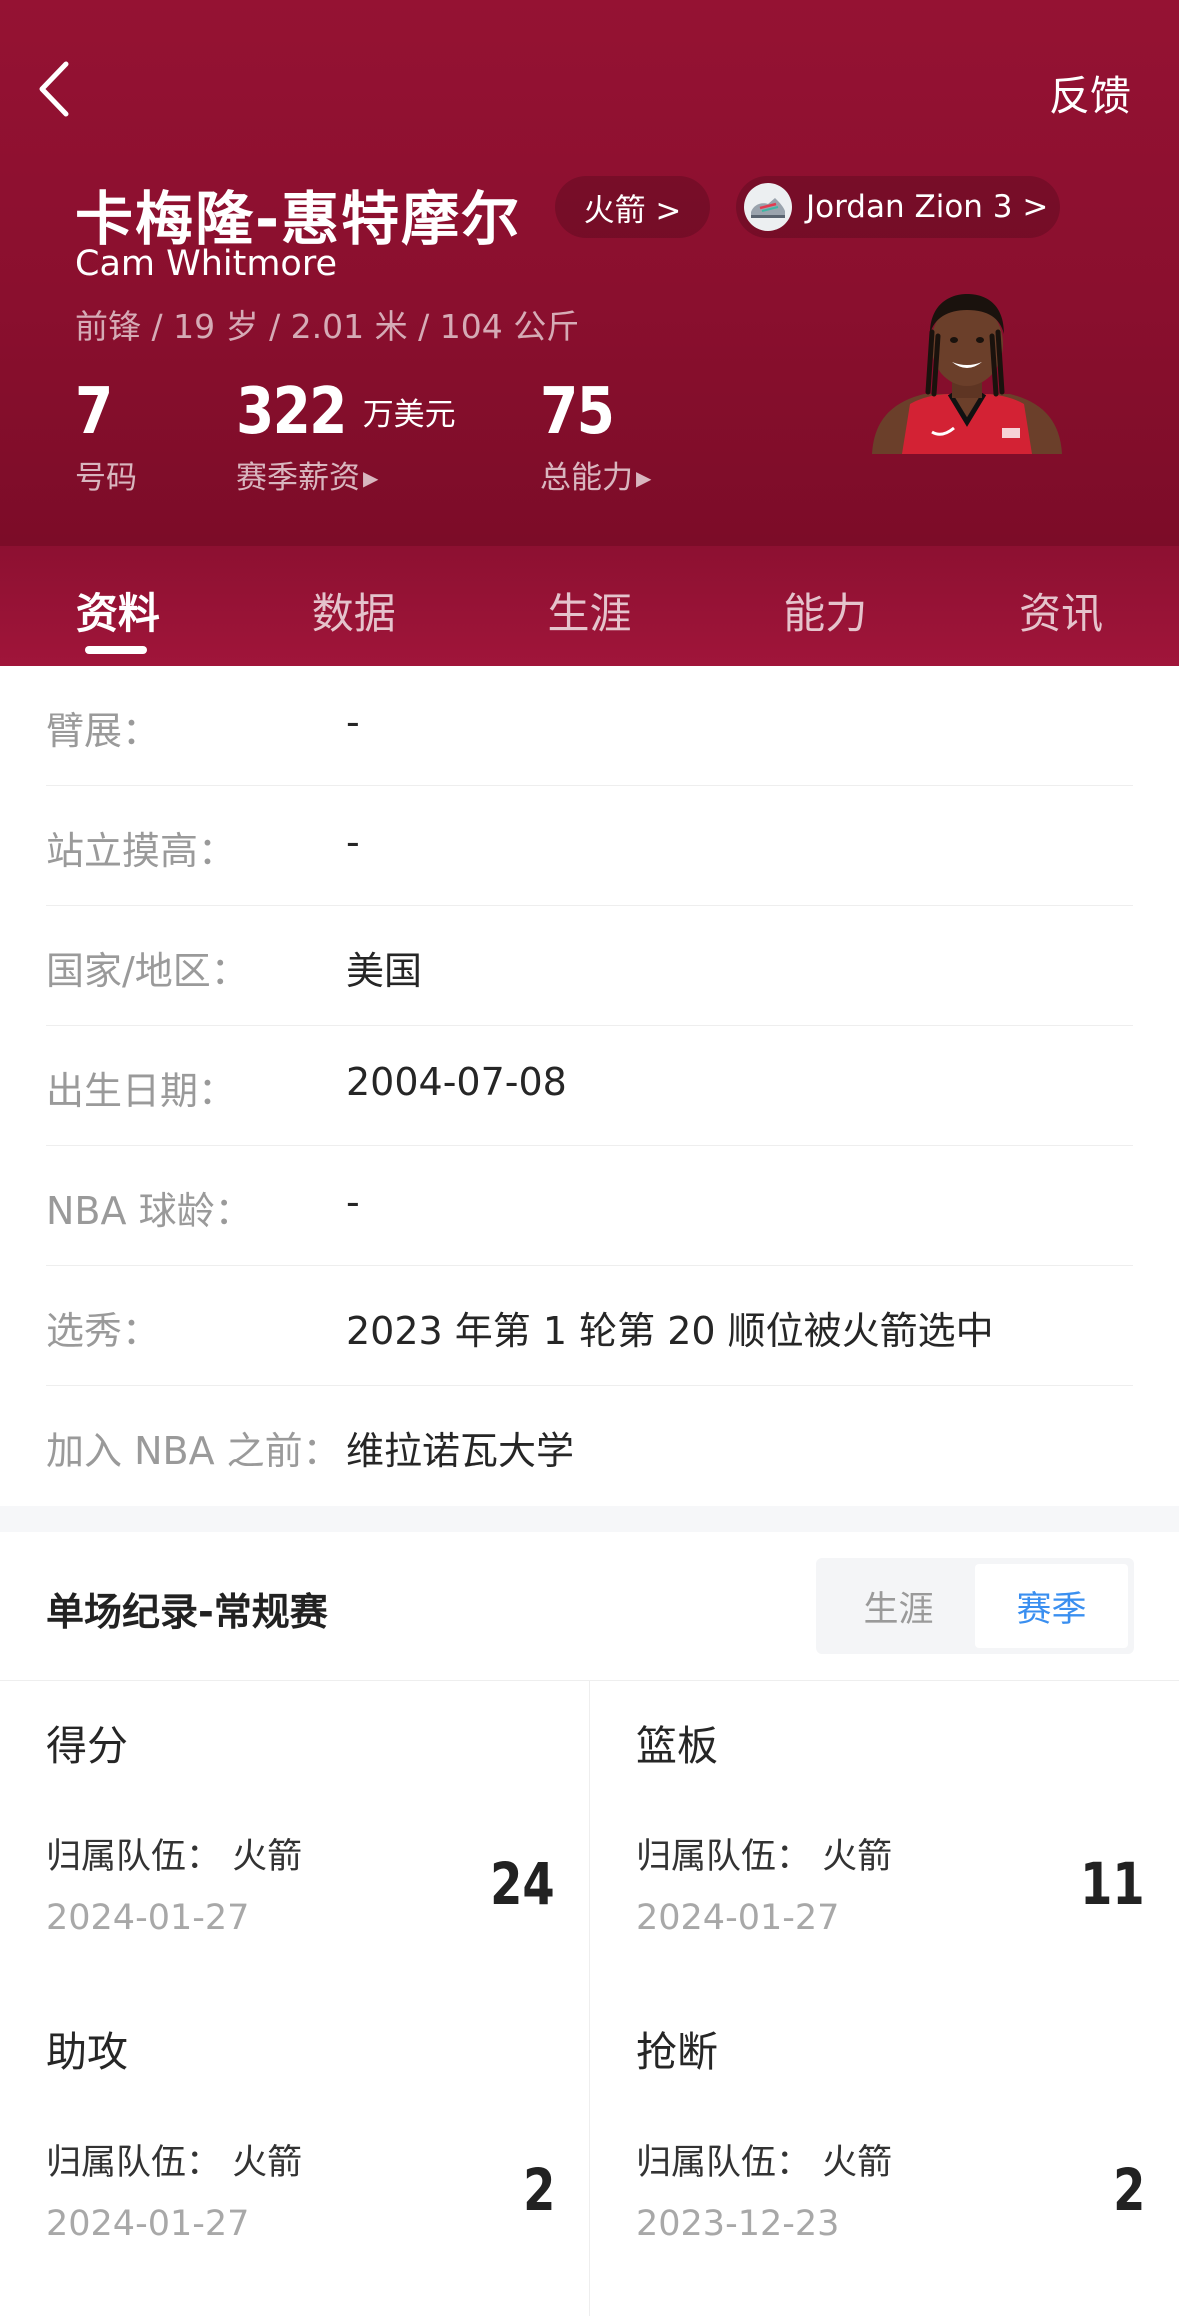  Describe the element at coordinates (193, 1451) in the screenshot. I see `profile-label: 加入 NBA 之前：` at that location.